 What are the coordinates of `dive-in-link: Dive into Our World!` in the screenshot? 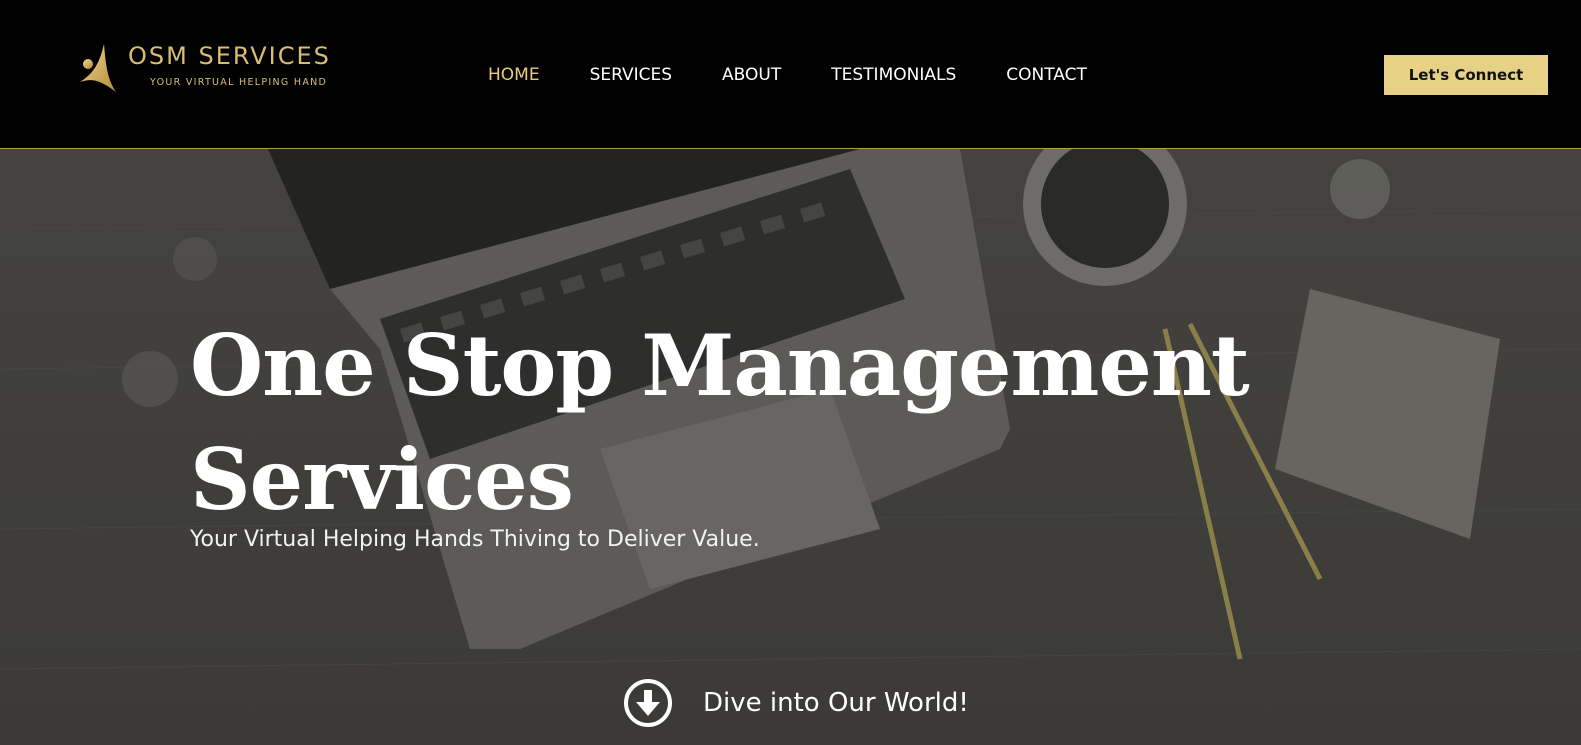 It's located at (796, 703).